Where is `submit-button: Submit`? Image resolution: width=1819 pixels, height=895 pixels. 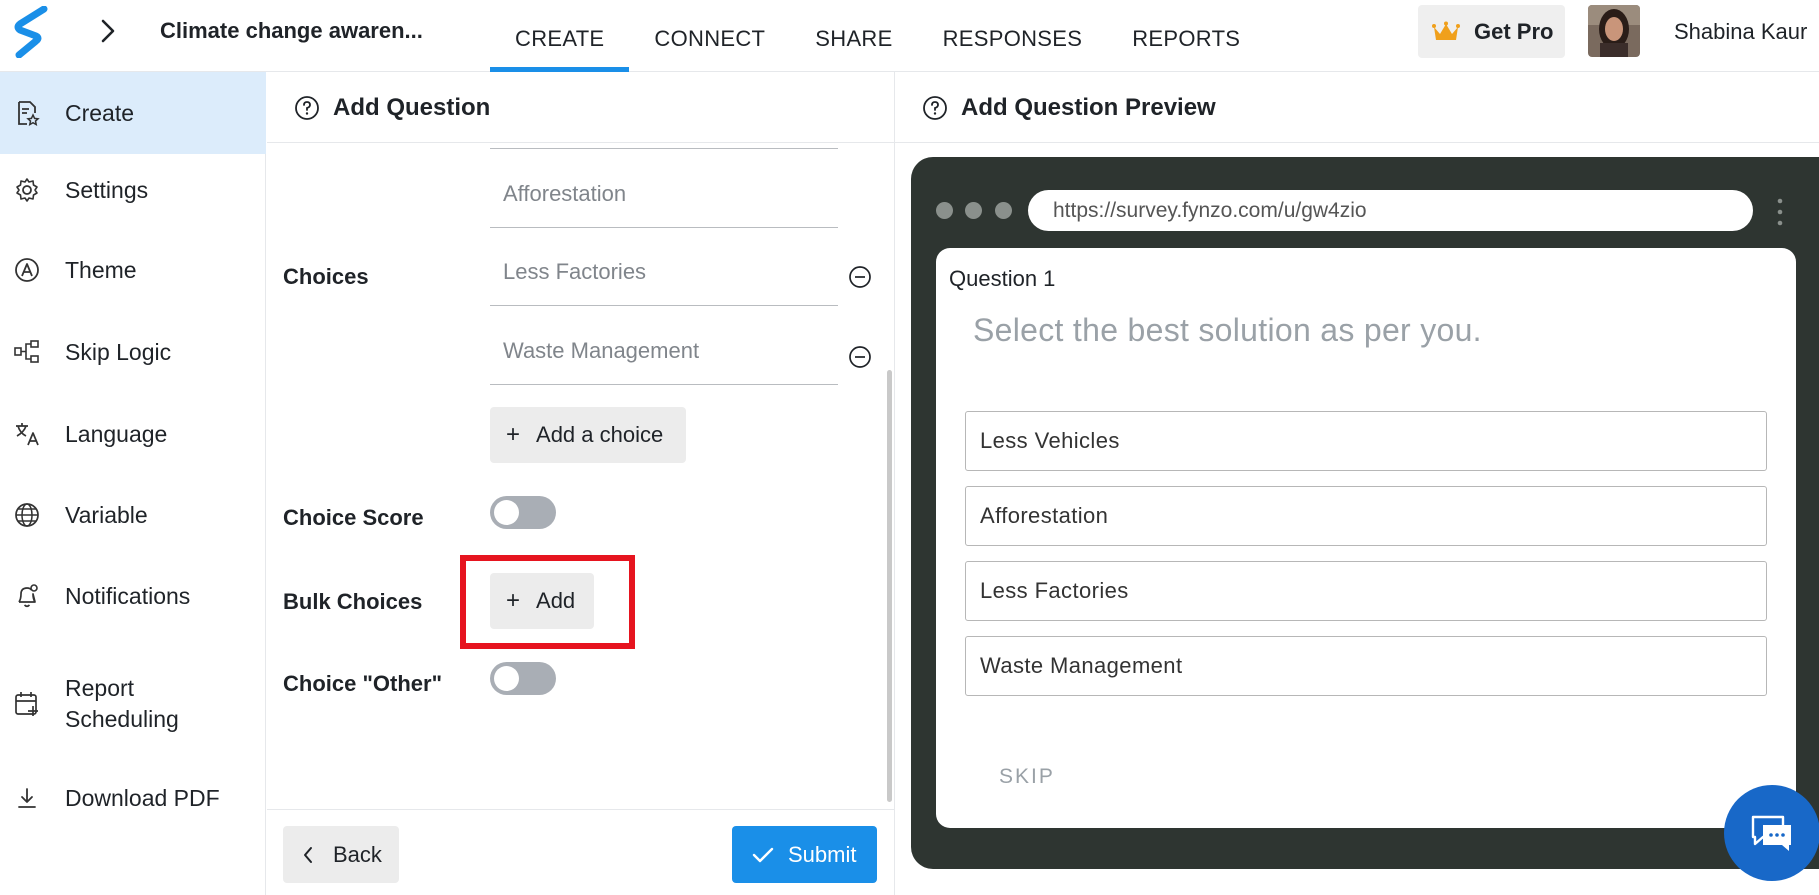
submit-button: Submit is located at coordinates (804, 854).